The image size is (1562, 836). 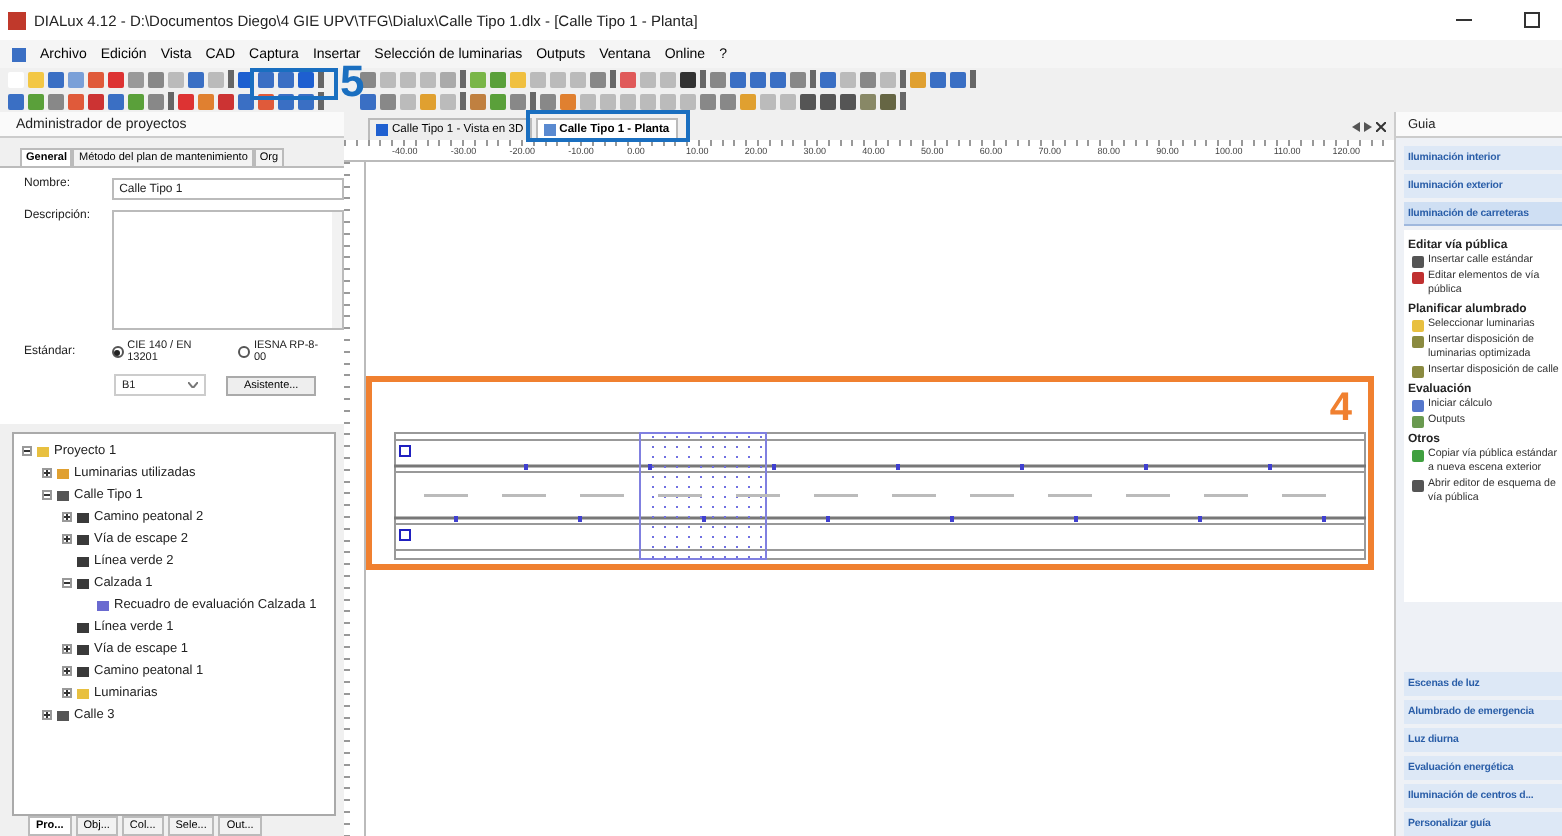 What do you see at coordinates (103, 605) in the screenshot?
I see `grid-icon` at bounding box center [103, 605].